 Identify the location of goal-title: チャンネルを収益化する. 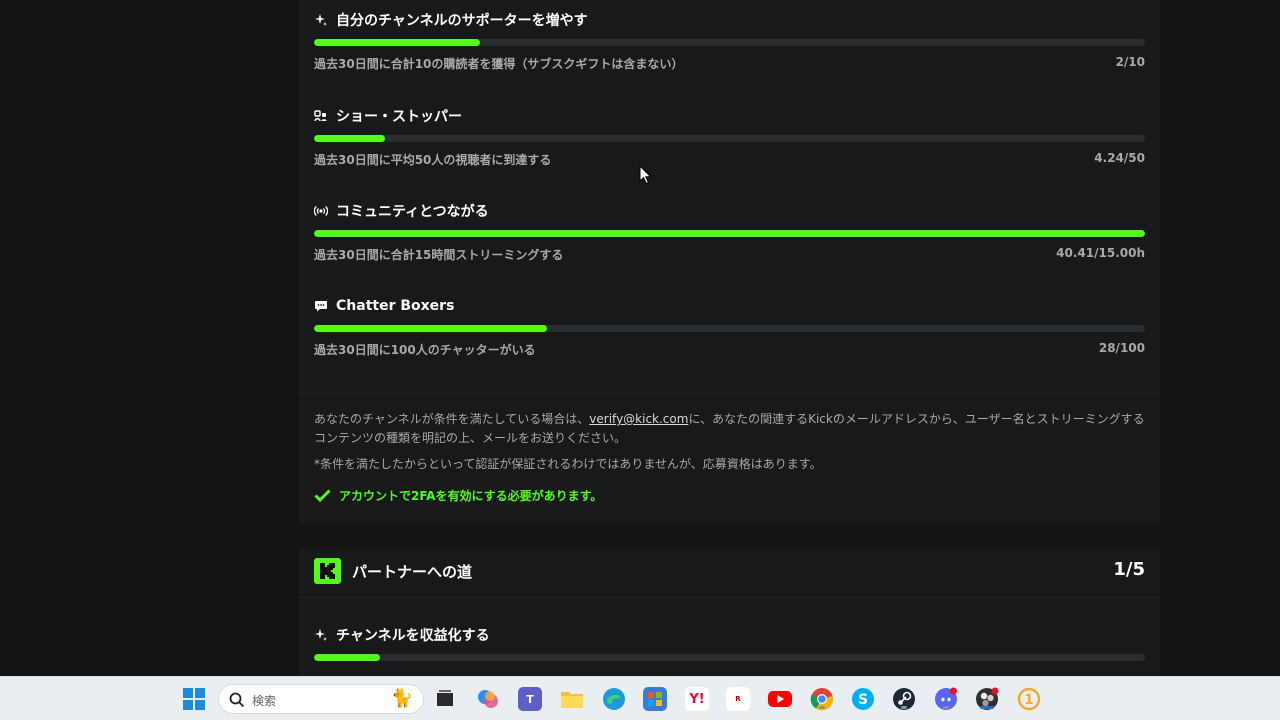
(413, 636).